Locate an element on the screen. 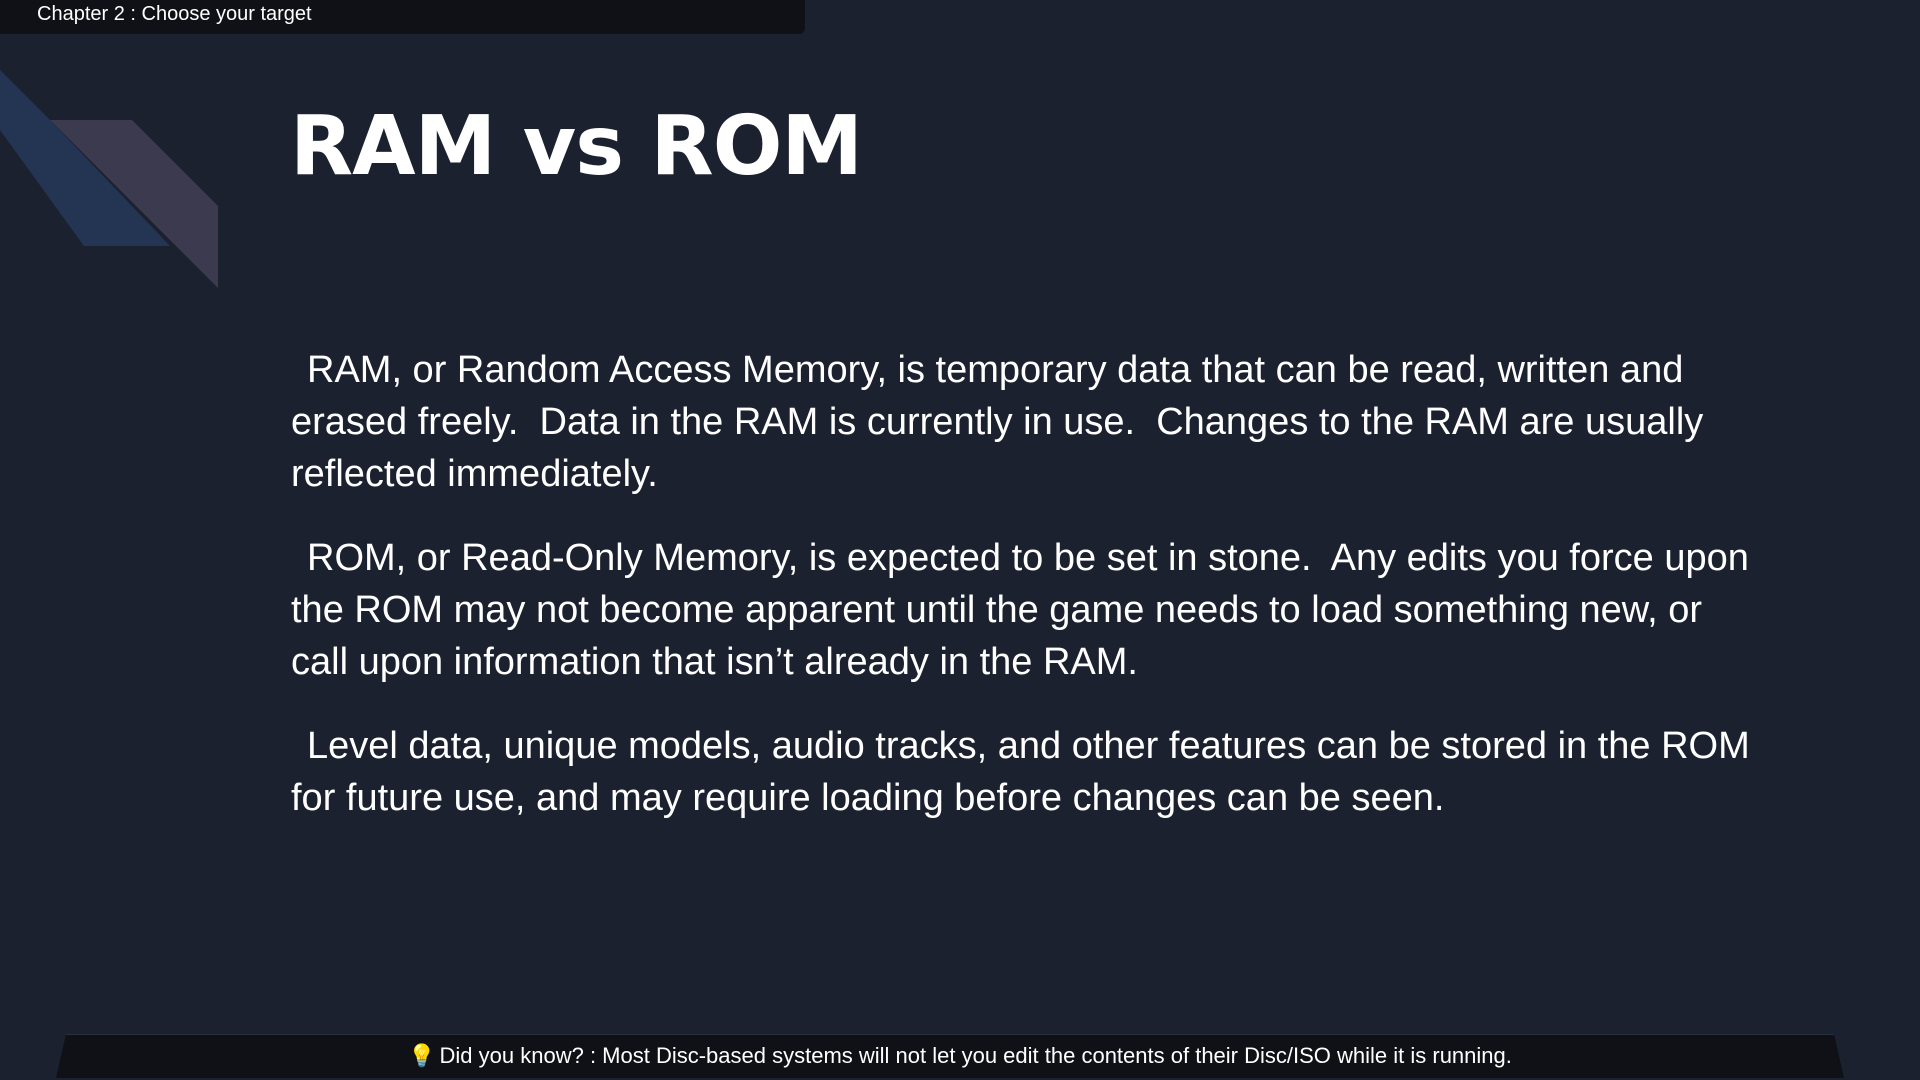  lightbulb-icon: 💡 is located at coordinates (422, 1055).